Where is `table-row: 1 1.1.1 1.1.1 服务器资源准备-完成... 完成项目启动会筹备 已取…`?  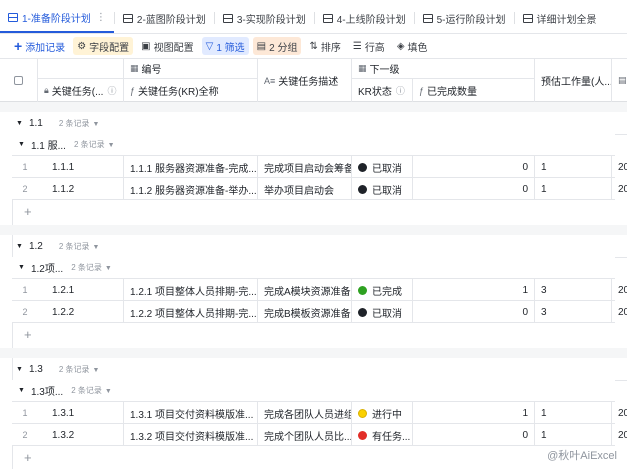 table-row: 1 1.1.1 1.1.1 服务器资源准备-完成... 完成项目启动会筹备 已取… is located at coordinates (319, 167).